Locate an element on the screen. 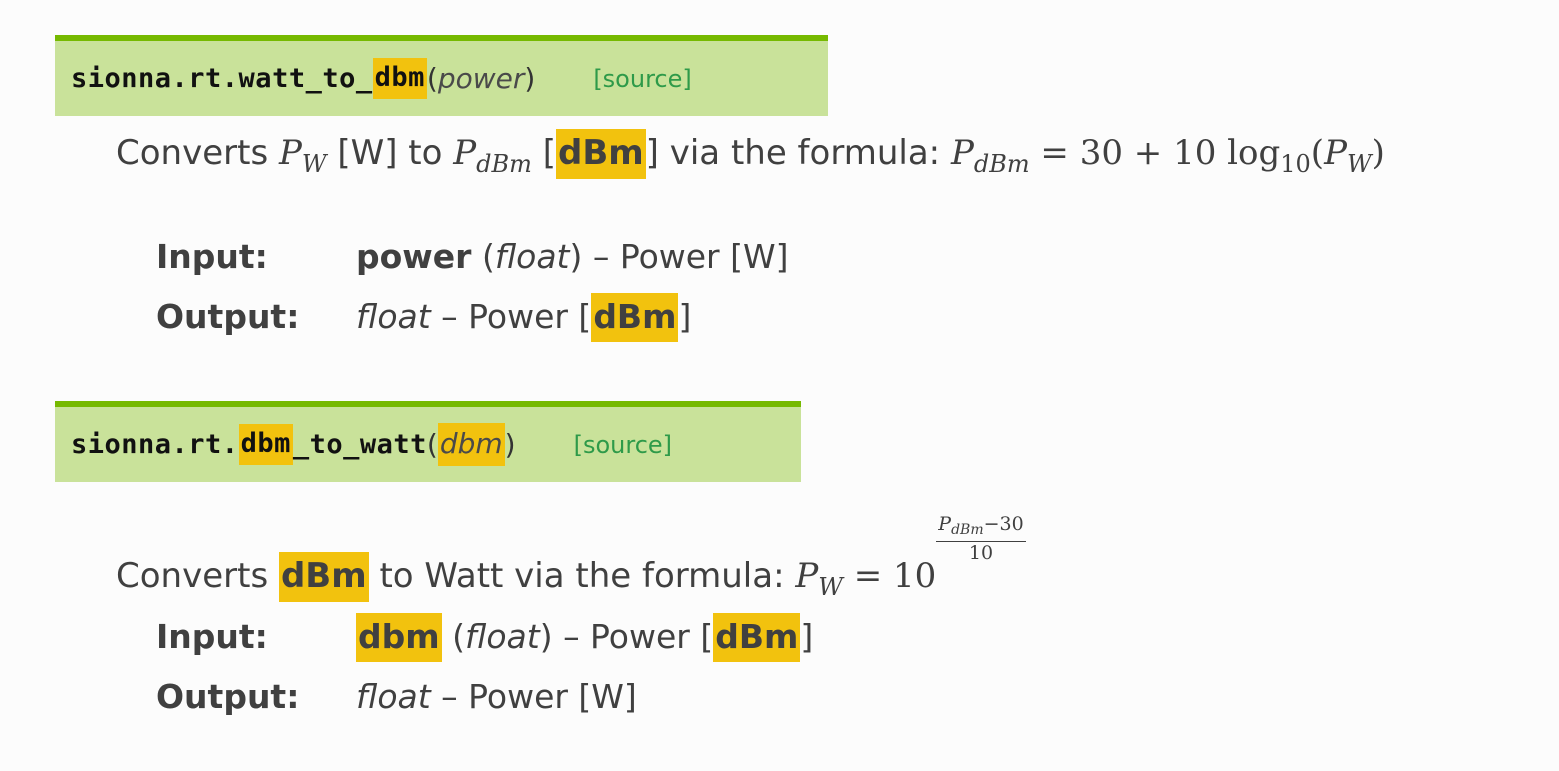 This screenshot has width=1559, height=771. function-signature-watt-to-dbm: sionna.rt.watt_to_ dbm(power) [source] is located at coordinates (441, 75).